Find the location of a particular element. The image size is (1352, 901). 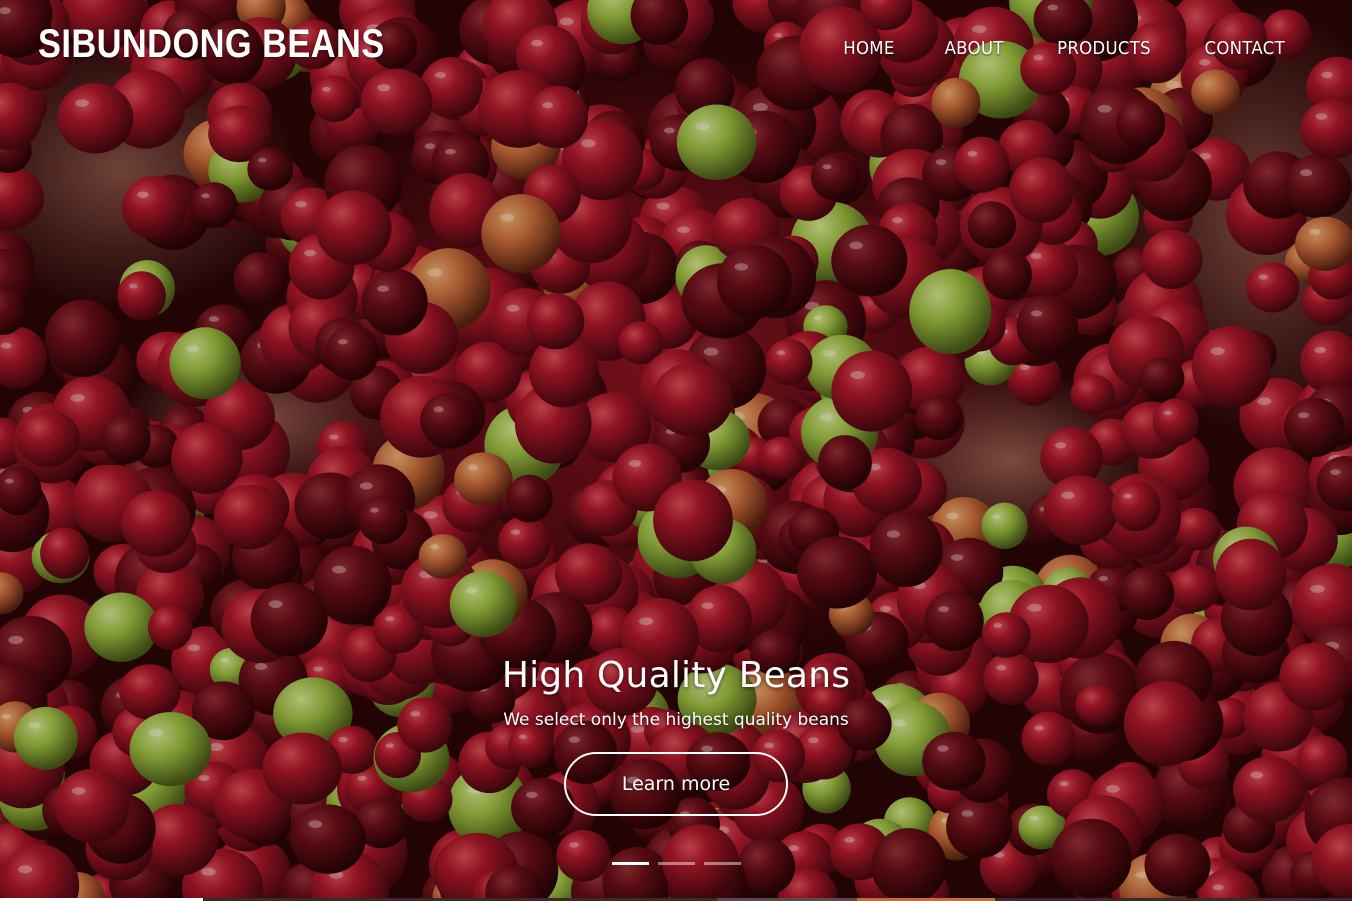

brand-logo: SIBUNDONG BEANS is located at coordinates (211, 44).